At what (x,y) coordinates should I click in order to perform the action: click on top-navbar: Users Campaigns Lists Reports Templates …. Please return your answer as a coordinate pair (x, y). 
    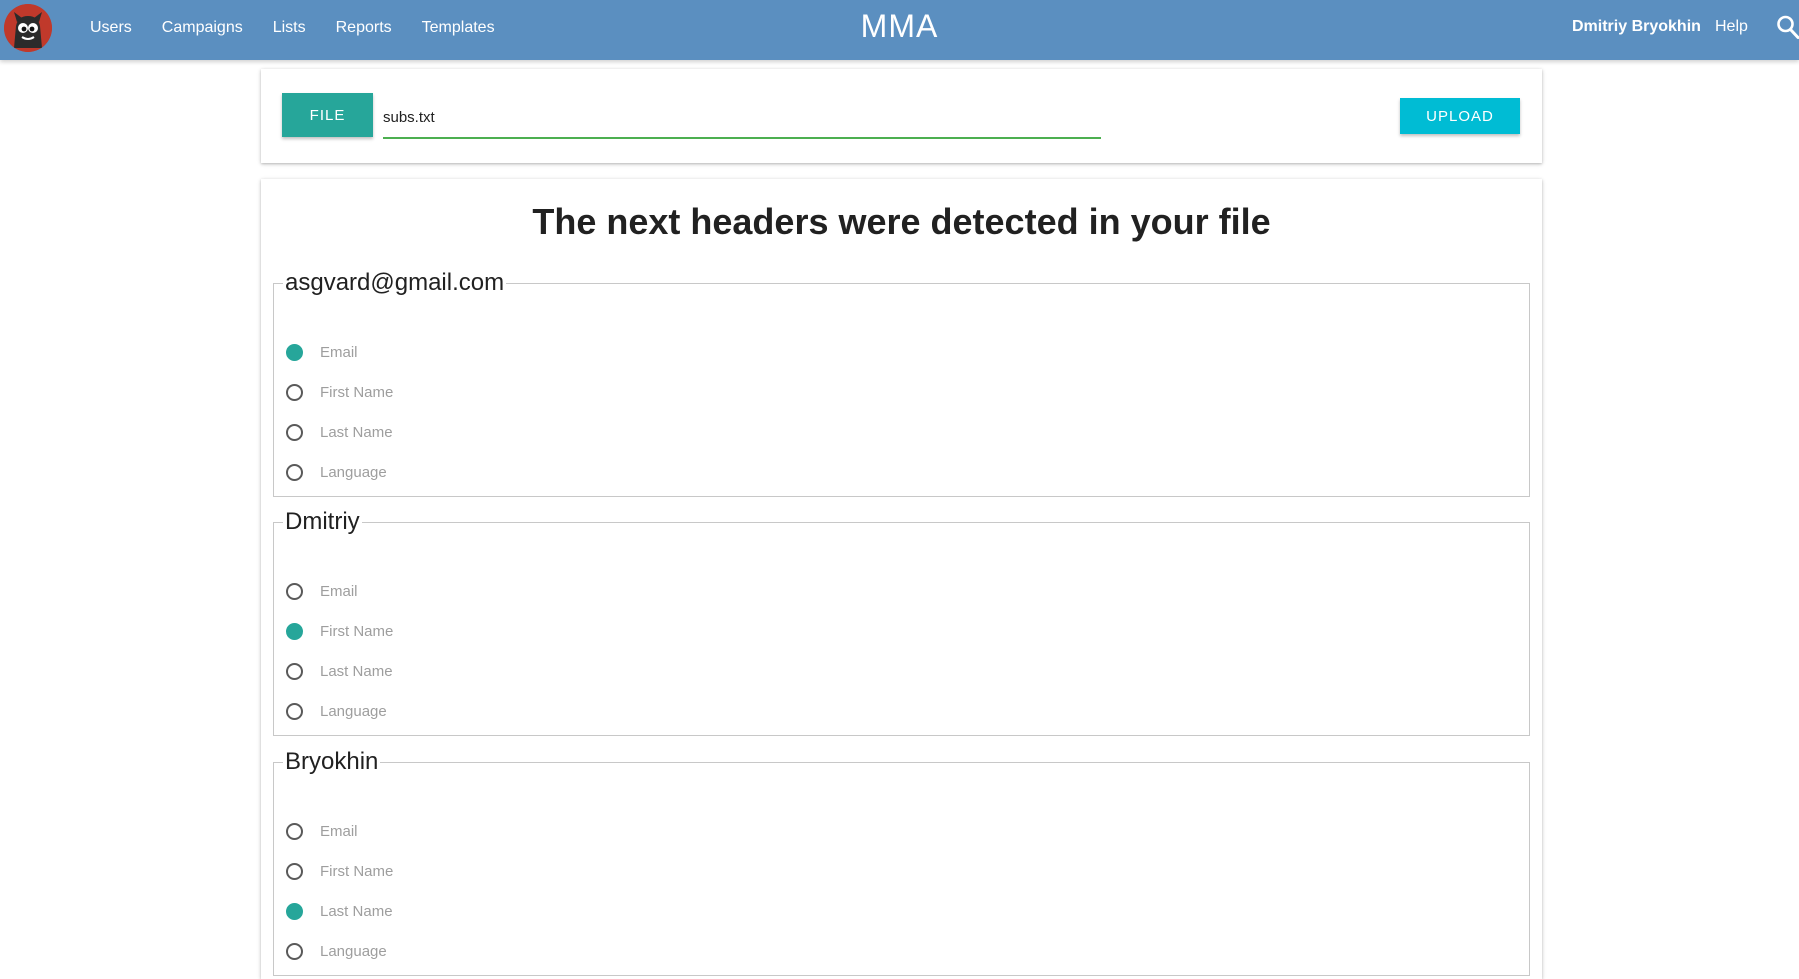
    Looking at the image, I should click on (899, 30).